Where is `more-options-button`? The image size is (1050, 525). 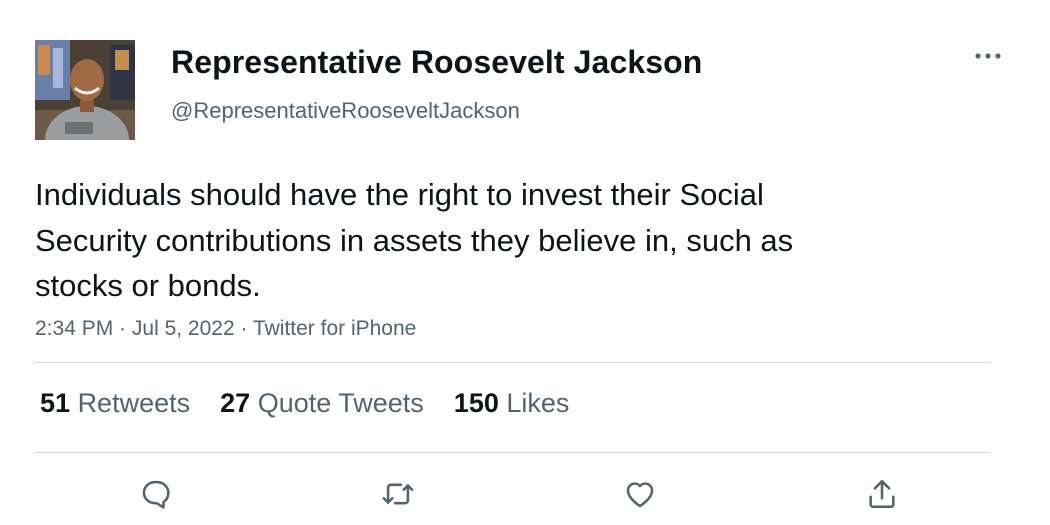 more-options-button is located at coordinates (988, 56).